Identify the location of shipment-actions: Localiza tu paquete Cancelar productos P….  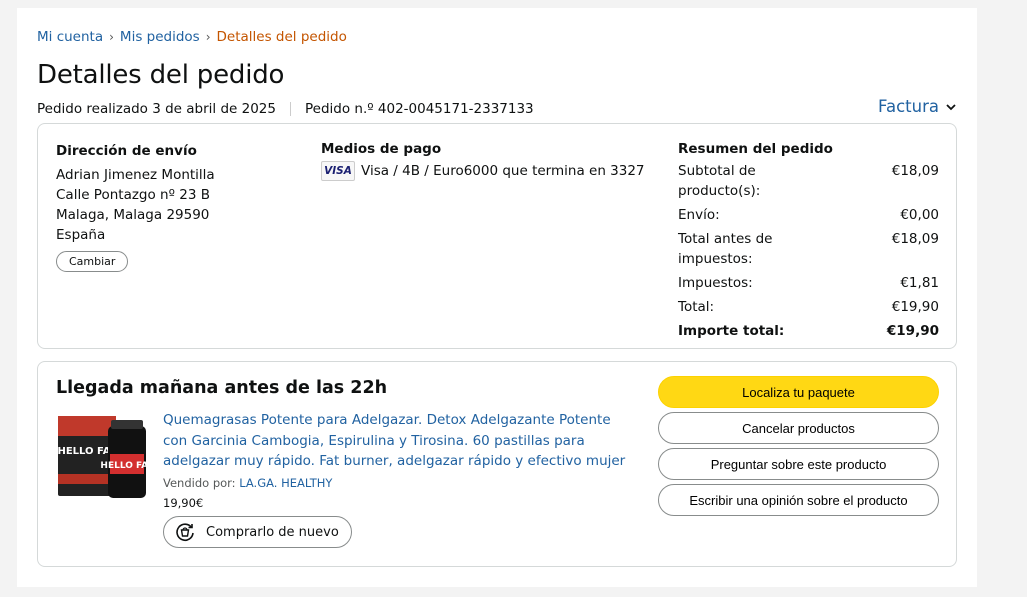
(798, 448).